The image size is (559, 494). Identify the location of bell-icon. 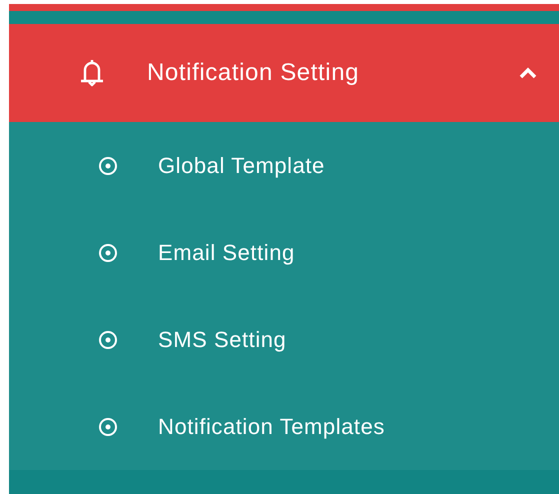
(92, 73).